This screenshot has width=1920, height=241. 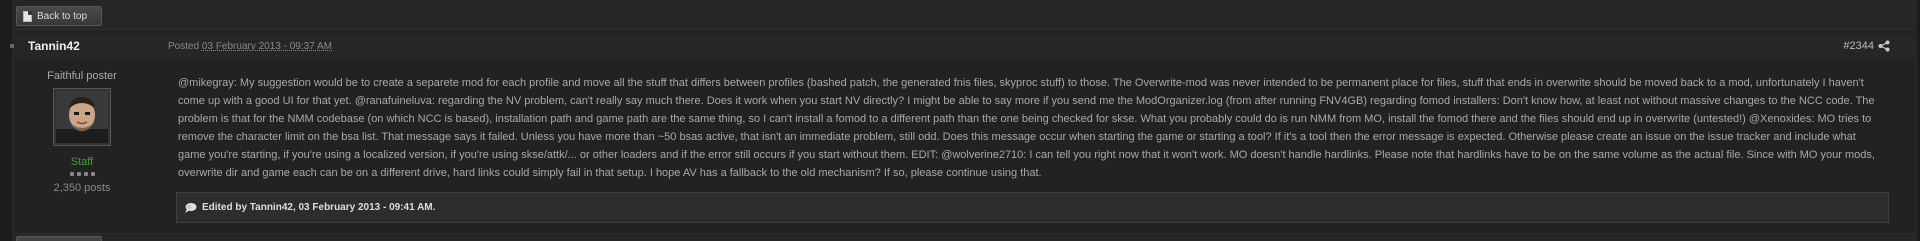 What do you see at coordinates (191, 207) in the screenshot?
I see `speech-bubble-icon` at bounding box center [191, 207].